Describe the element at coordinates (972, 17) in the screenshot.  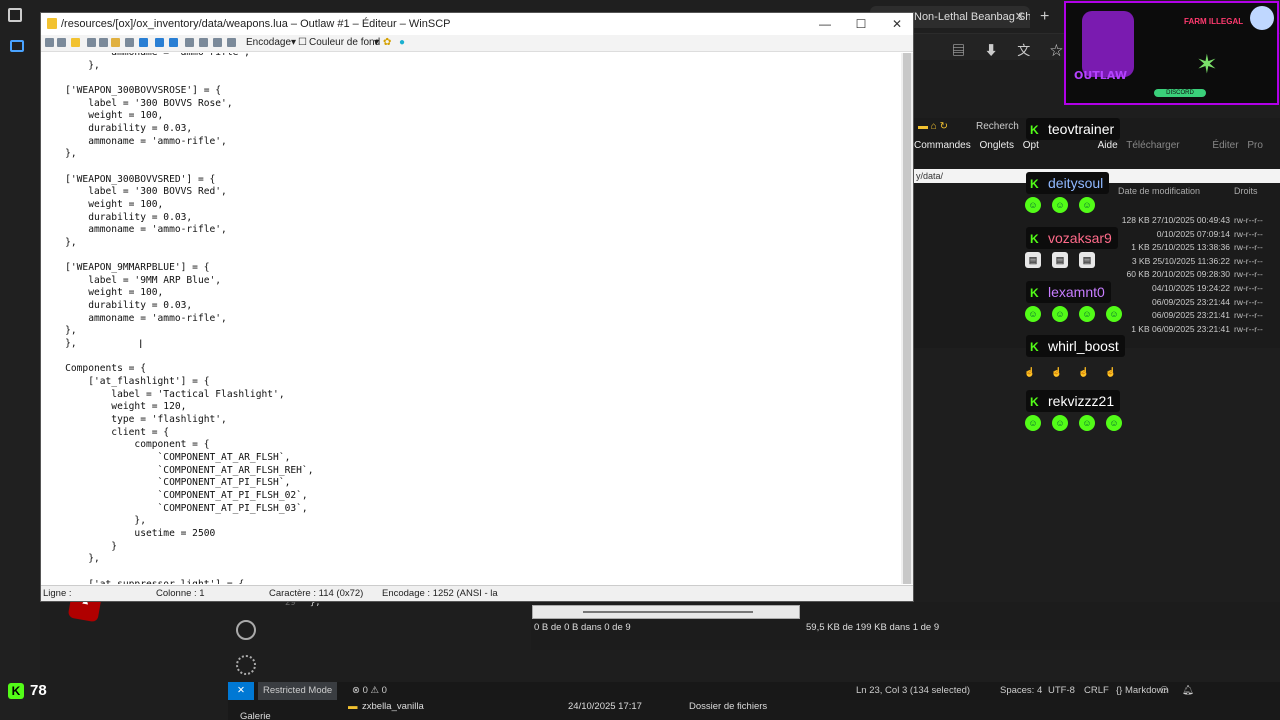
I see `browser-tab-label: Non-Lethal Beanbag Sho` at that location.